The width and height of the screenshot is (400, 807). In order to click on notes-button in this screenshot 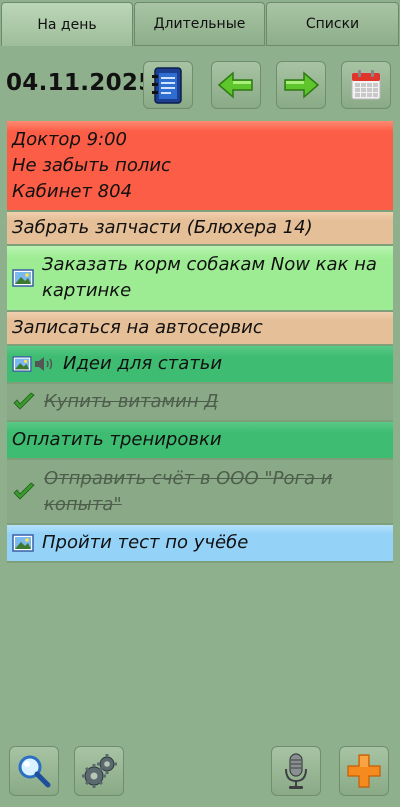, I will do `click(168, 85)`.